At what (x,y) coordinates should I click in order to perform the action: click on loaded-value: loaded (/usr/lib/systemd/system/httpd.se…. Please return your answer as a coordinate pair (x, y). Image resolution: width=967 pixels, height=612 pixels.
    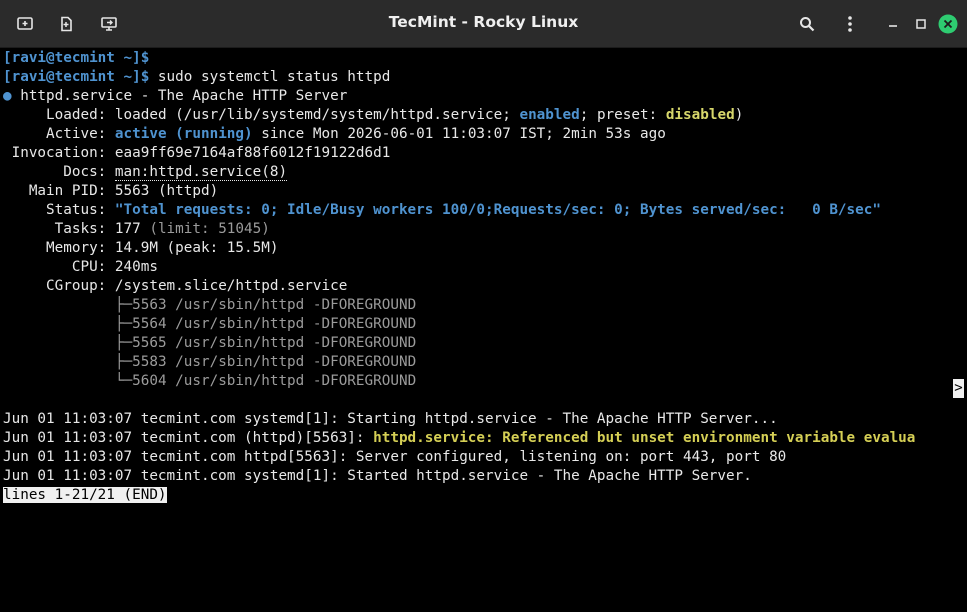
    Looking at the image, I should click on (317, 115).